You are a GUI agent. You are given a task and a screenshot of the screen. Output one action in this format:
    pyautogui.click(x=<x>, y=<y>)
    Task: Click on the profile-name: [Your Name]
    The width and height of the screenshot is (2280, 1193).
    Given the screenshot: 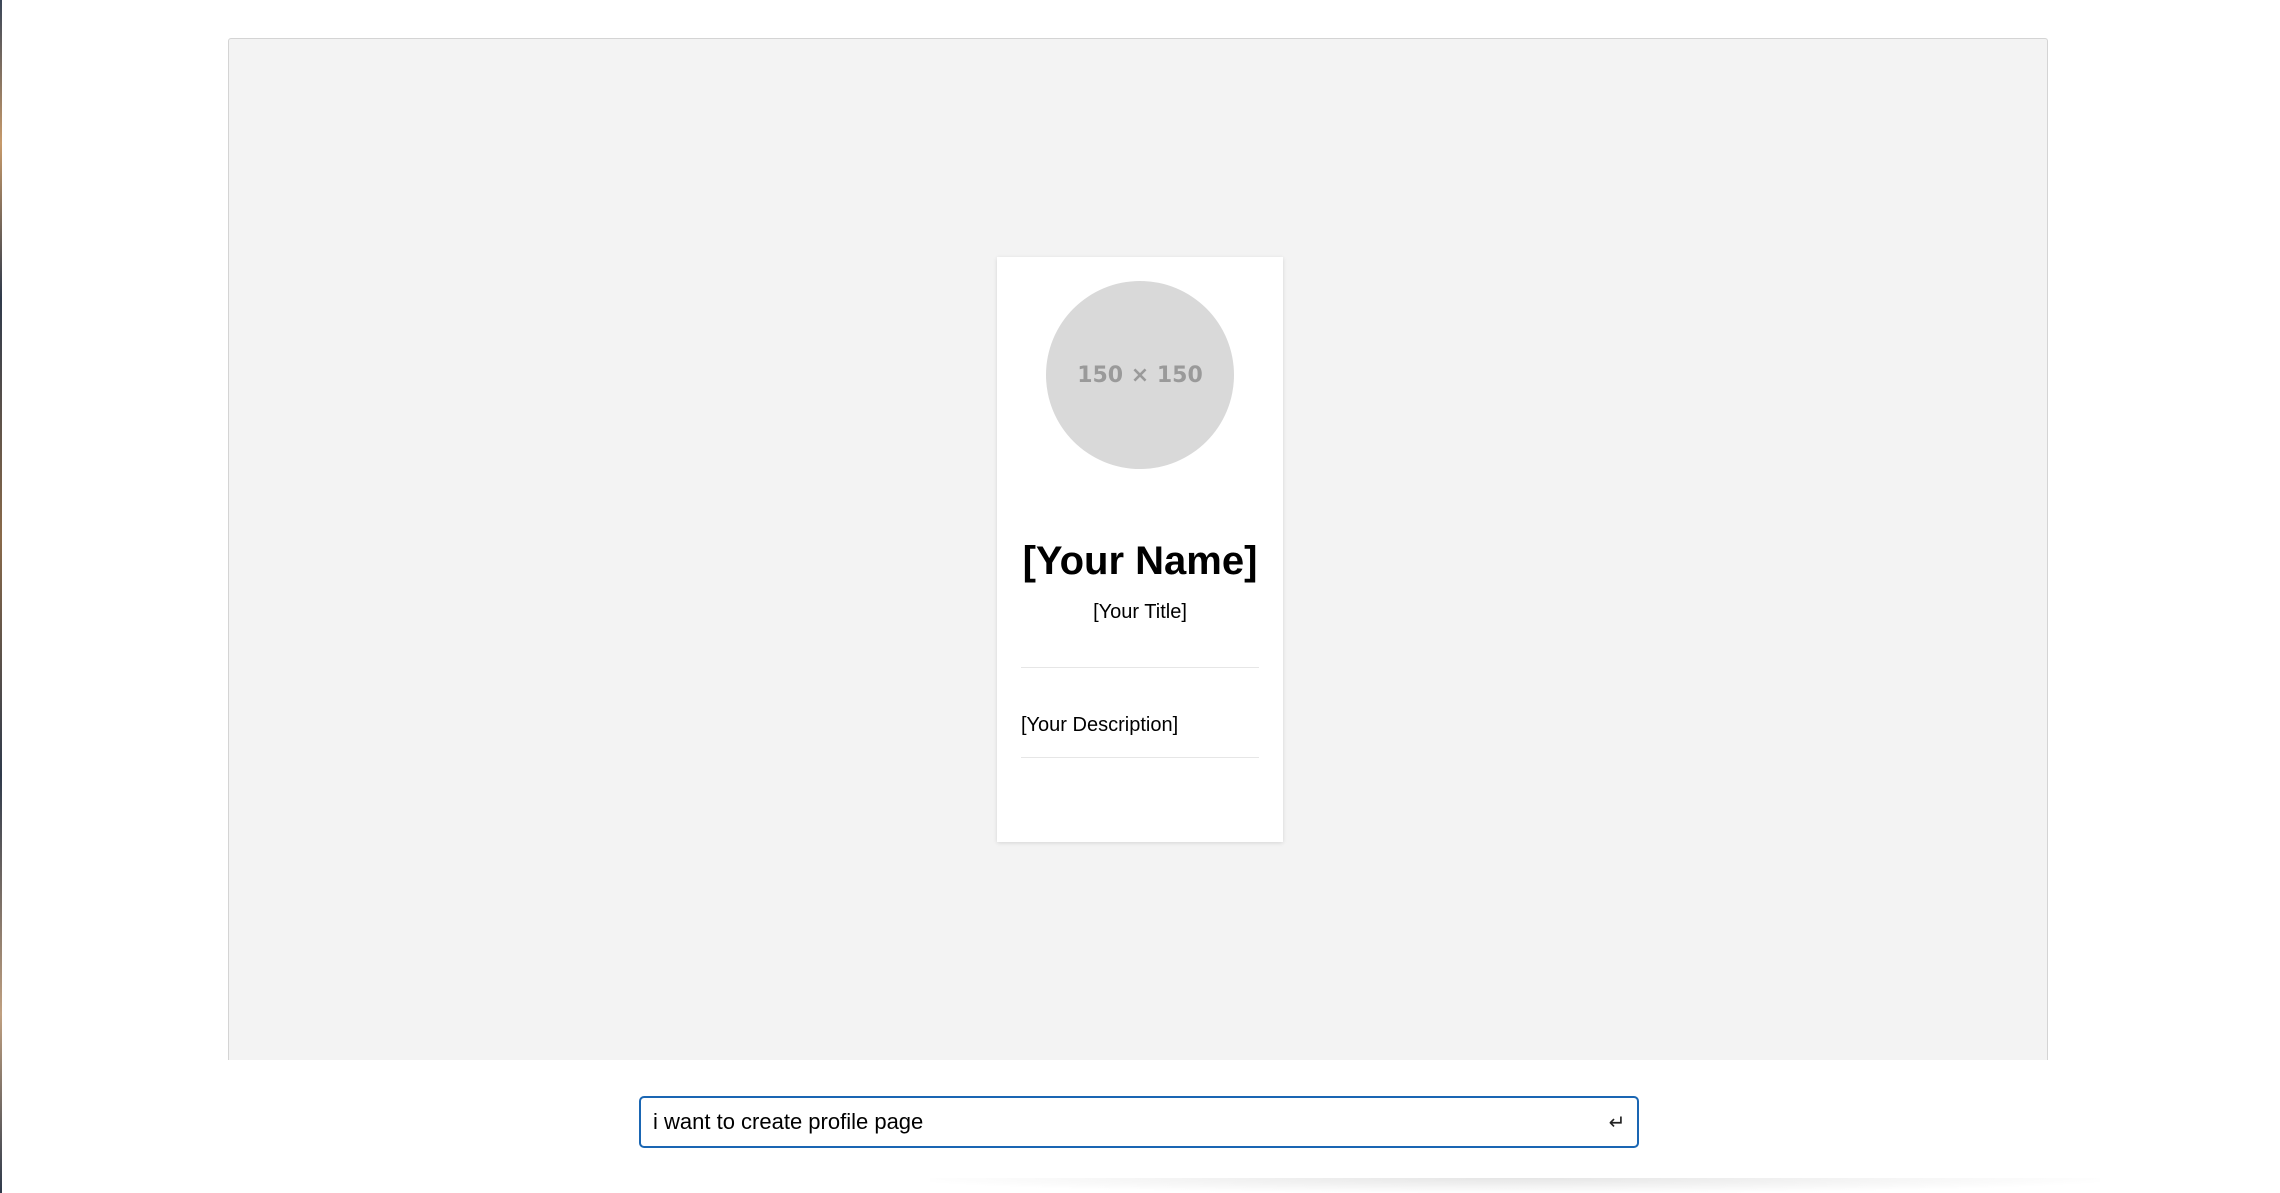 What is the action you would take?
    pyautogui.click(x=1140, y=561)
    